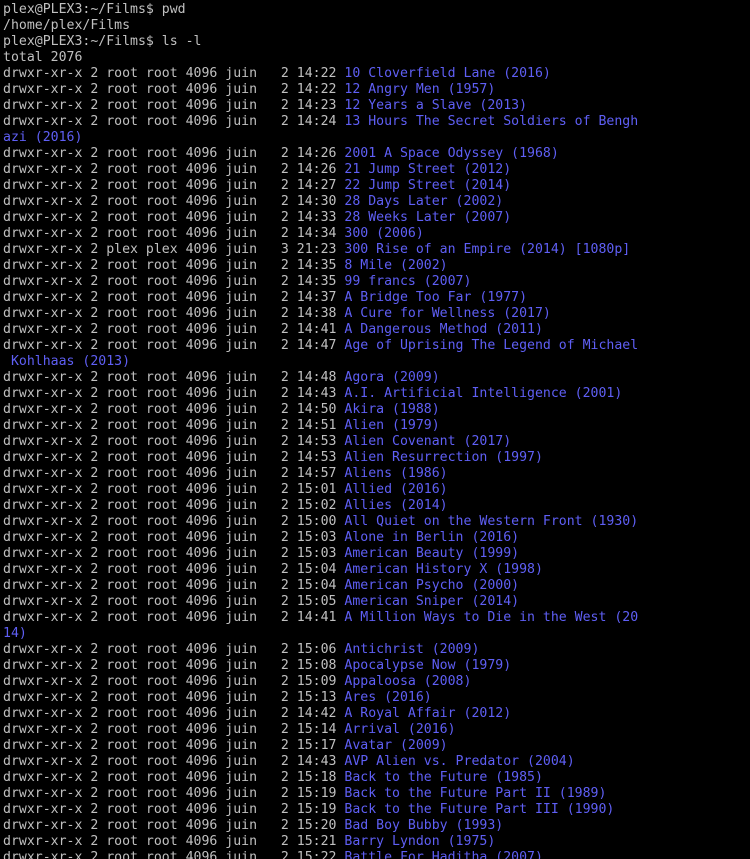  What do you see at coordinates (443, 854) in the screenshot?
I see `directory-name: Battle For Haditha (2007)` at bounding box center [443, 854].